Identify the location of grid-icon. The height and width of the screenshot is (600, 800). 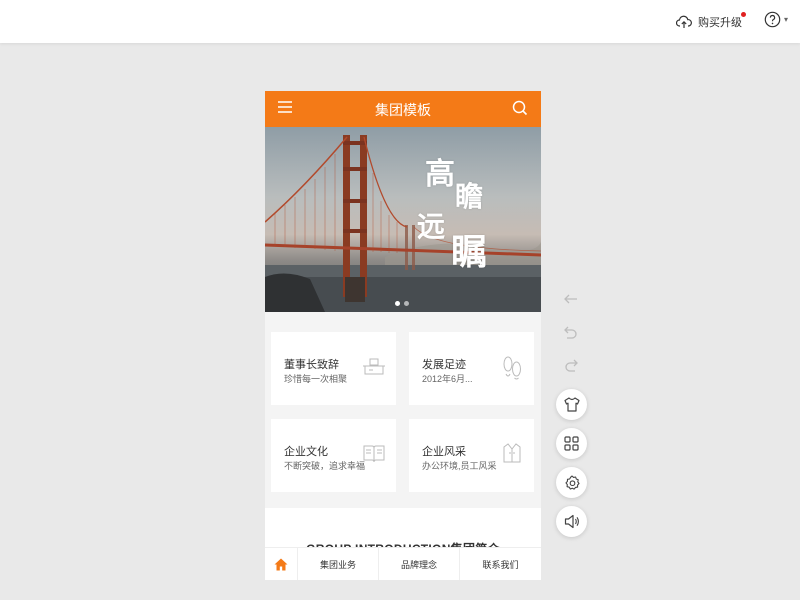
(571, 443).